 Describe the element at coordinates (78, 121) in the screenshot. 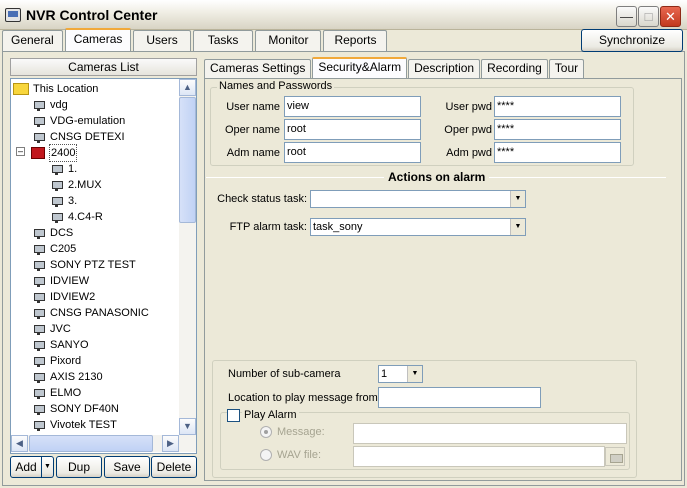

I see `tree-item-vdg-emulation: VDG-emulation` at that location.